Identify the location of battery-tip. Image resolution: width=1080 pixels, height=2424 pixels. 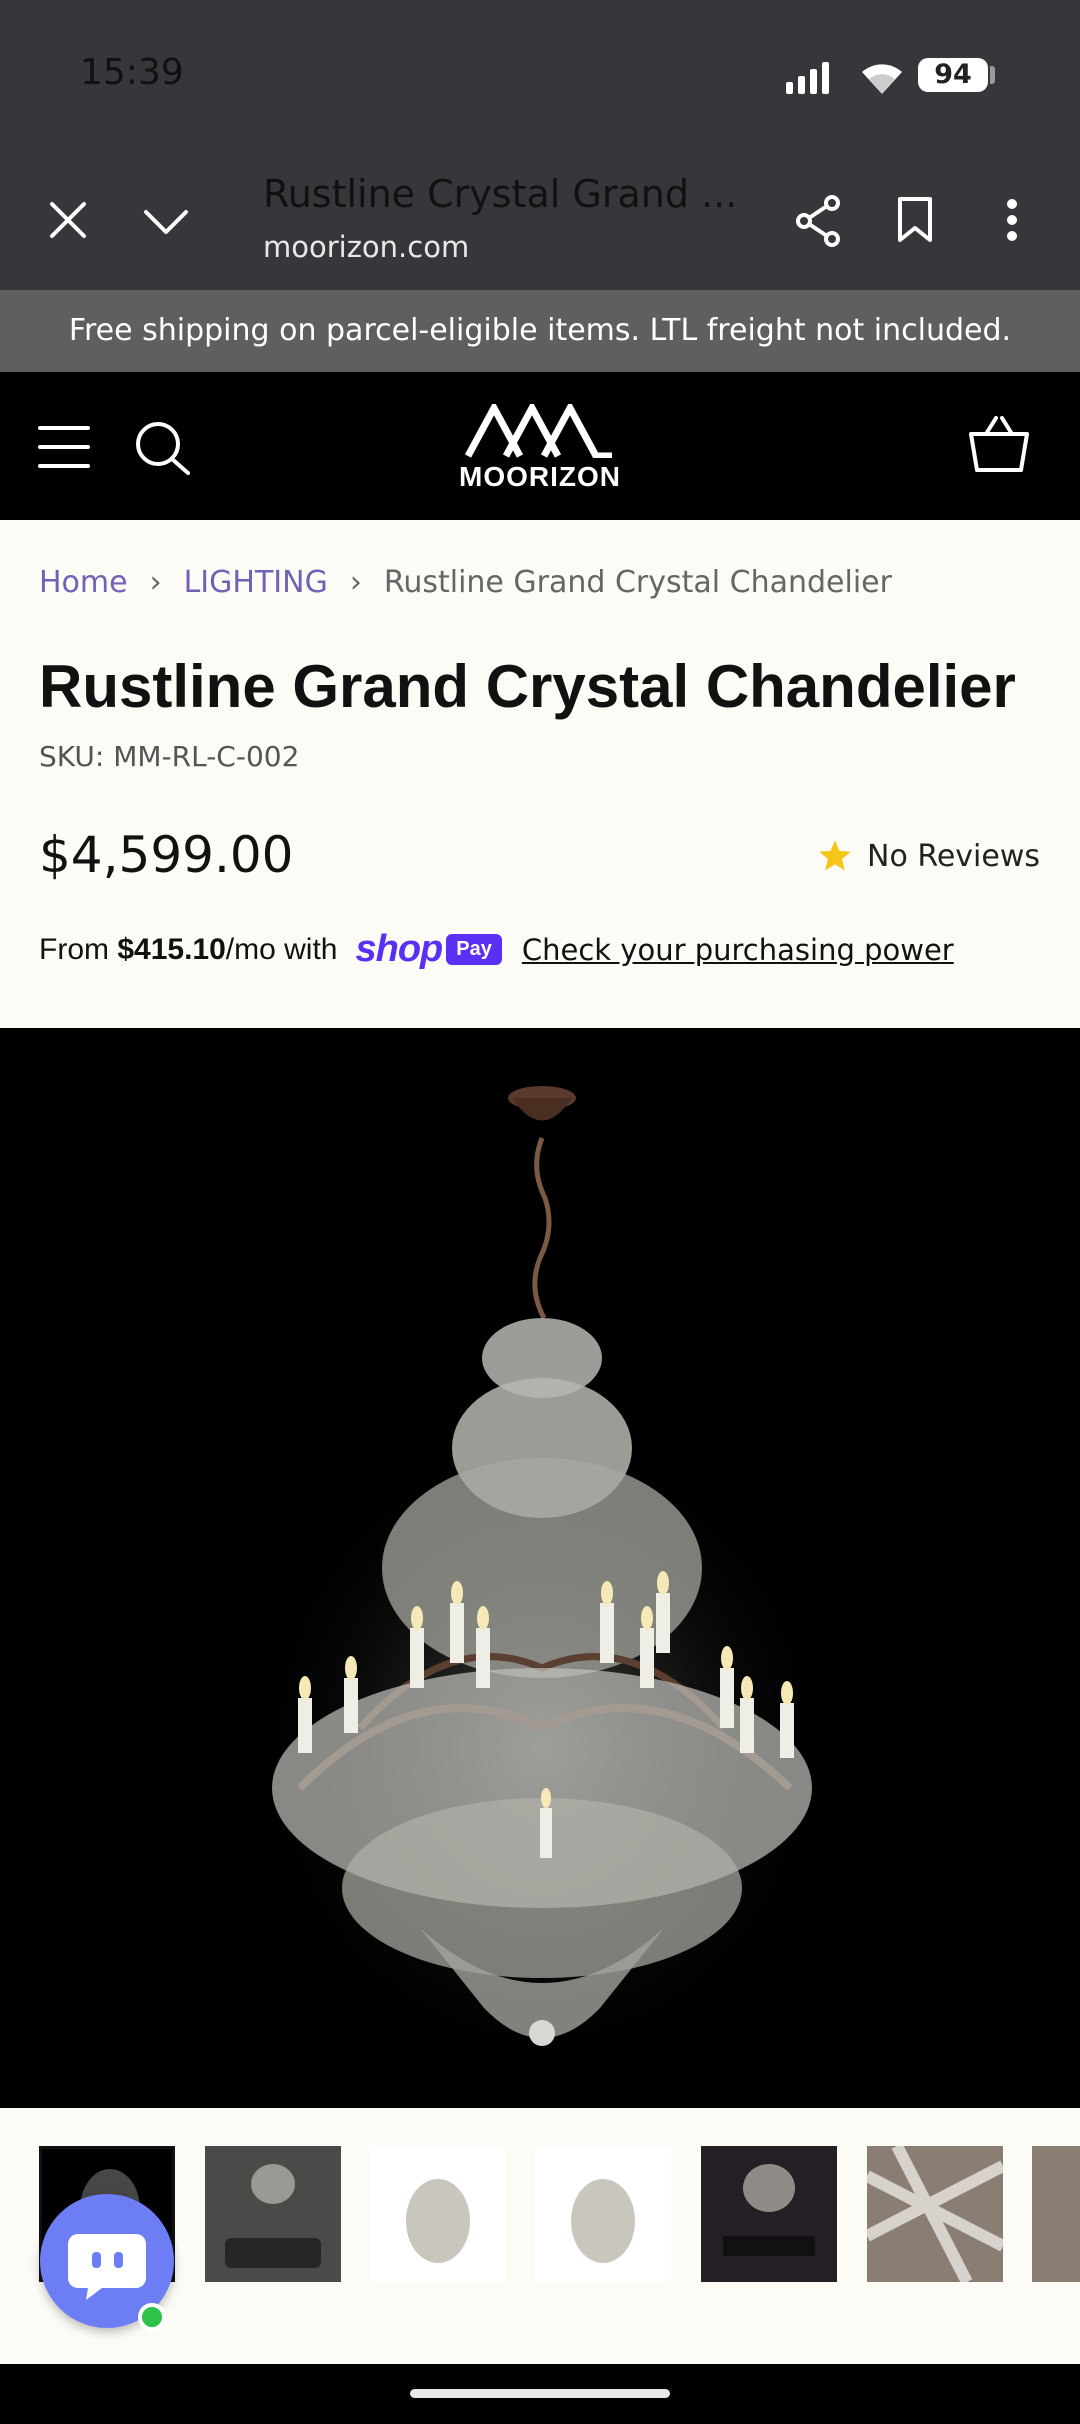
(992, 75).